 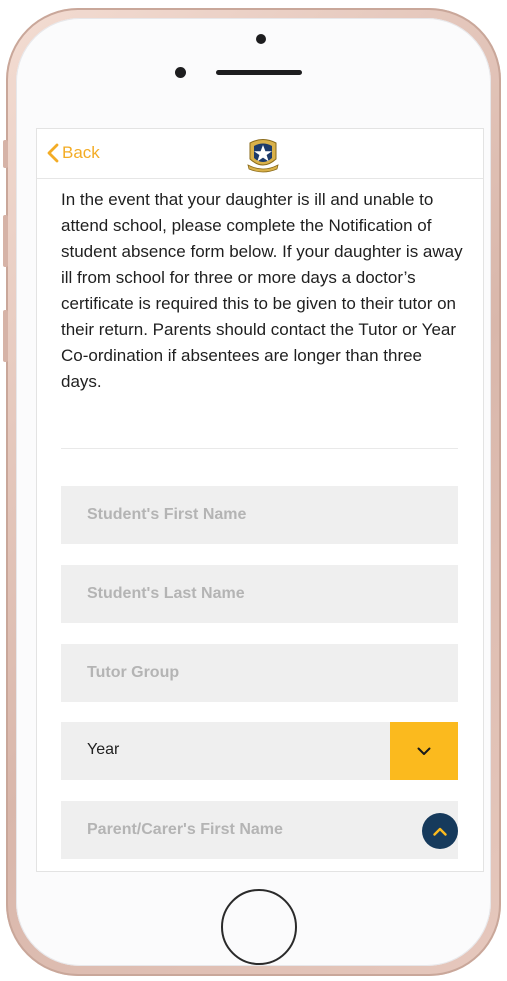 What do you see at coordinates (259, 594) in the screenshot?
I see `student-last-name-input` at bounding box center [259, 594].